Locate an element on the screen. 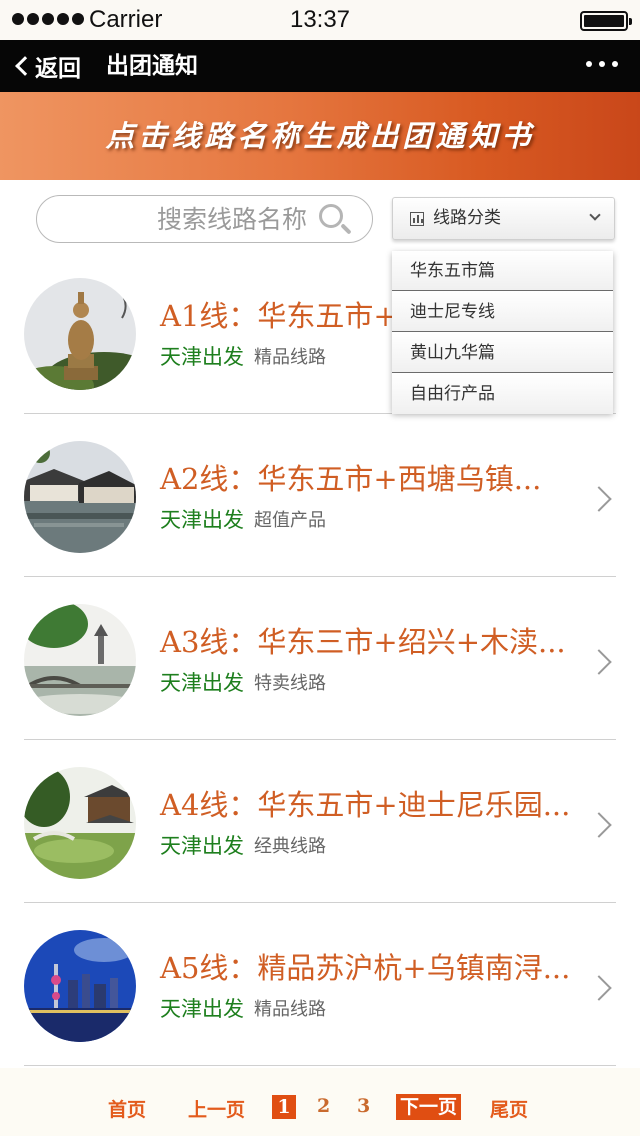 This screenshot has width=640, height=1136. category-option: 迪士尼专线 is located at coordinates (502, 312).